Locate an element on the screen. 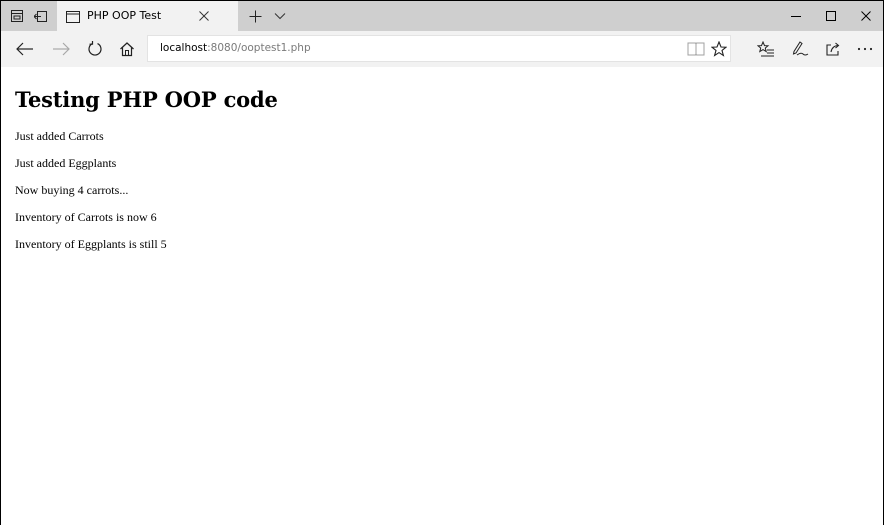 The height and width of the screenshot is (525, 884). tab-list-chevron-icon is located at coordinates (280, 16).